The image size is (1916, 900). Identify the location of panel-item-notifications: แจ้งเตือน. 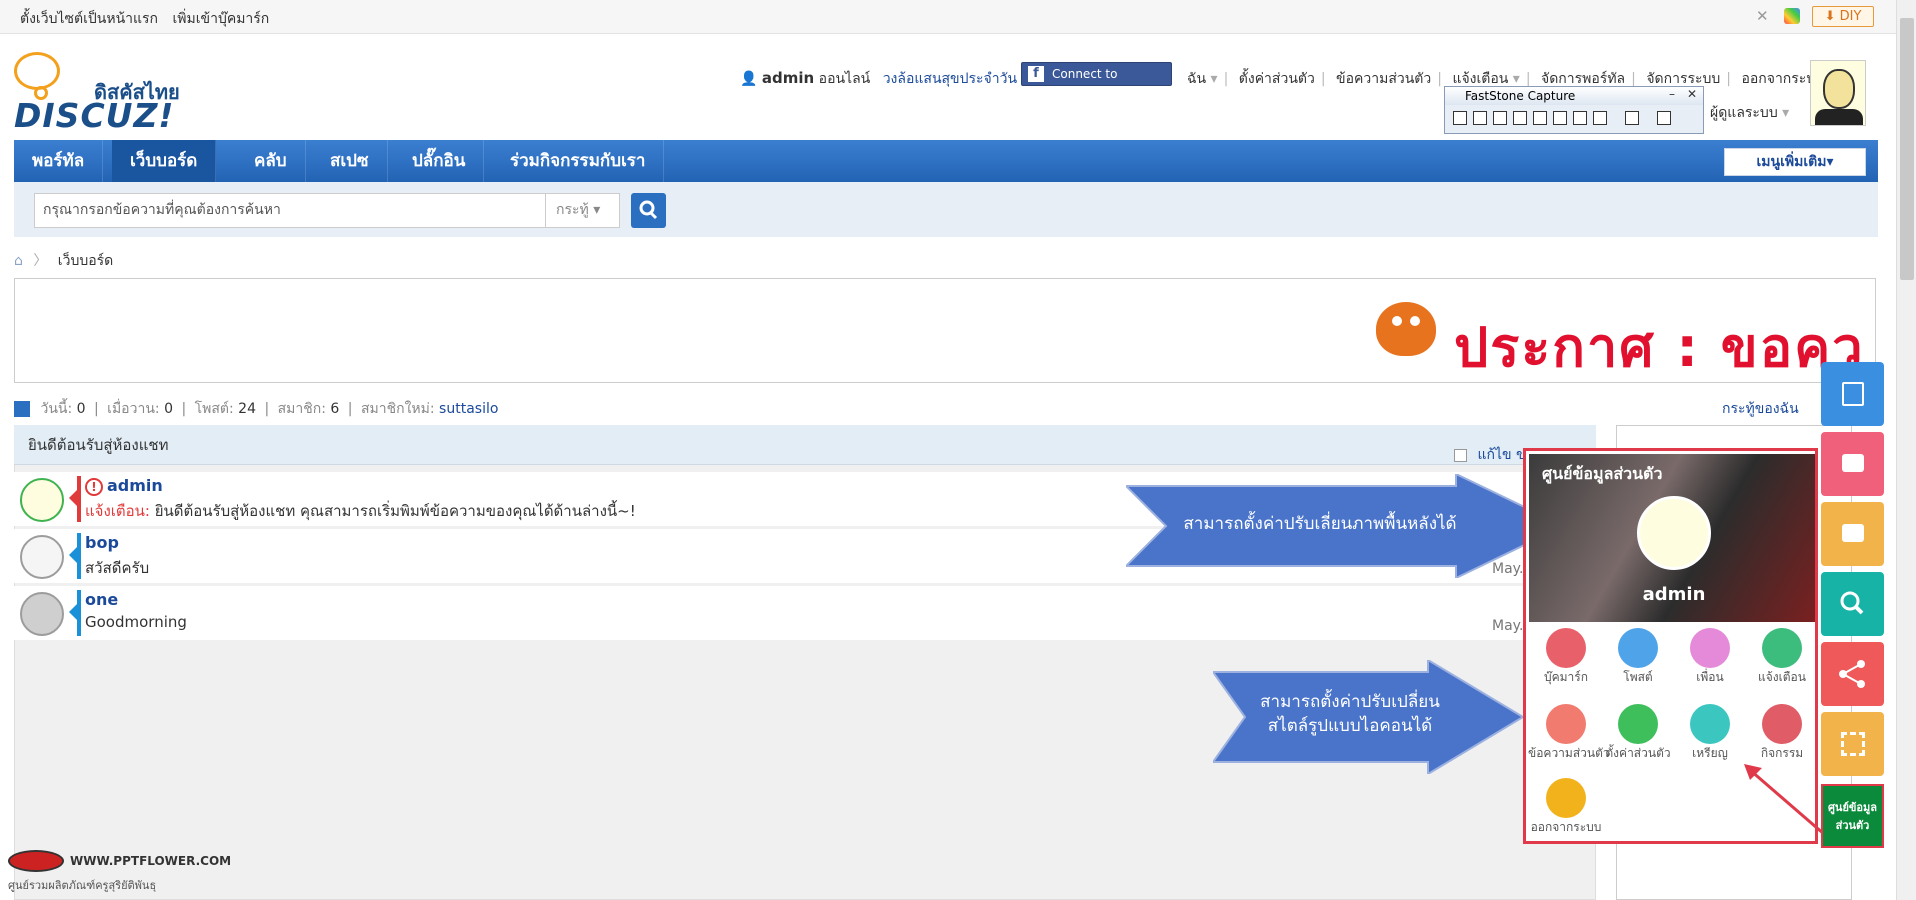
(1782, 657).